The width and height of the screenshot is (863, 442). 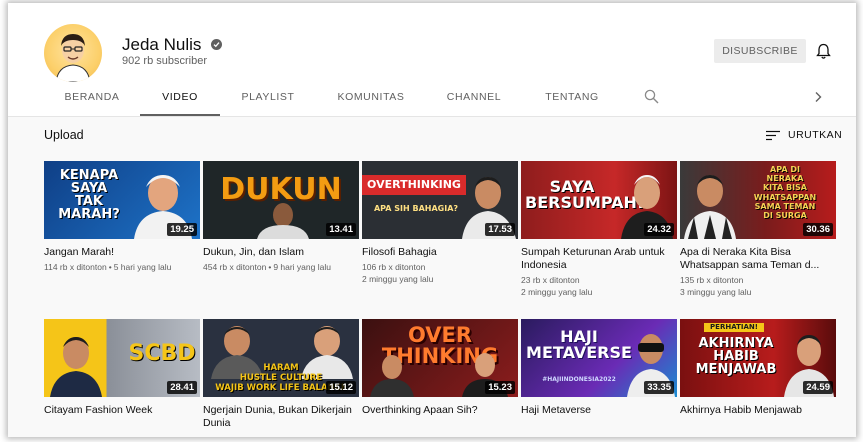 What do you see at coordinates (75, 267) in the screenshot?
I see `view-count: 114 rb x ditonton` at bounding box center [75, 267].